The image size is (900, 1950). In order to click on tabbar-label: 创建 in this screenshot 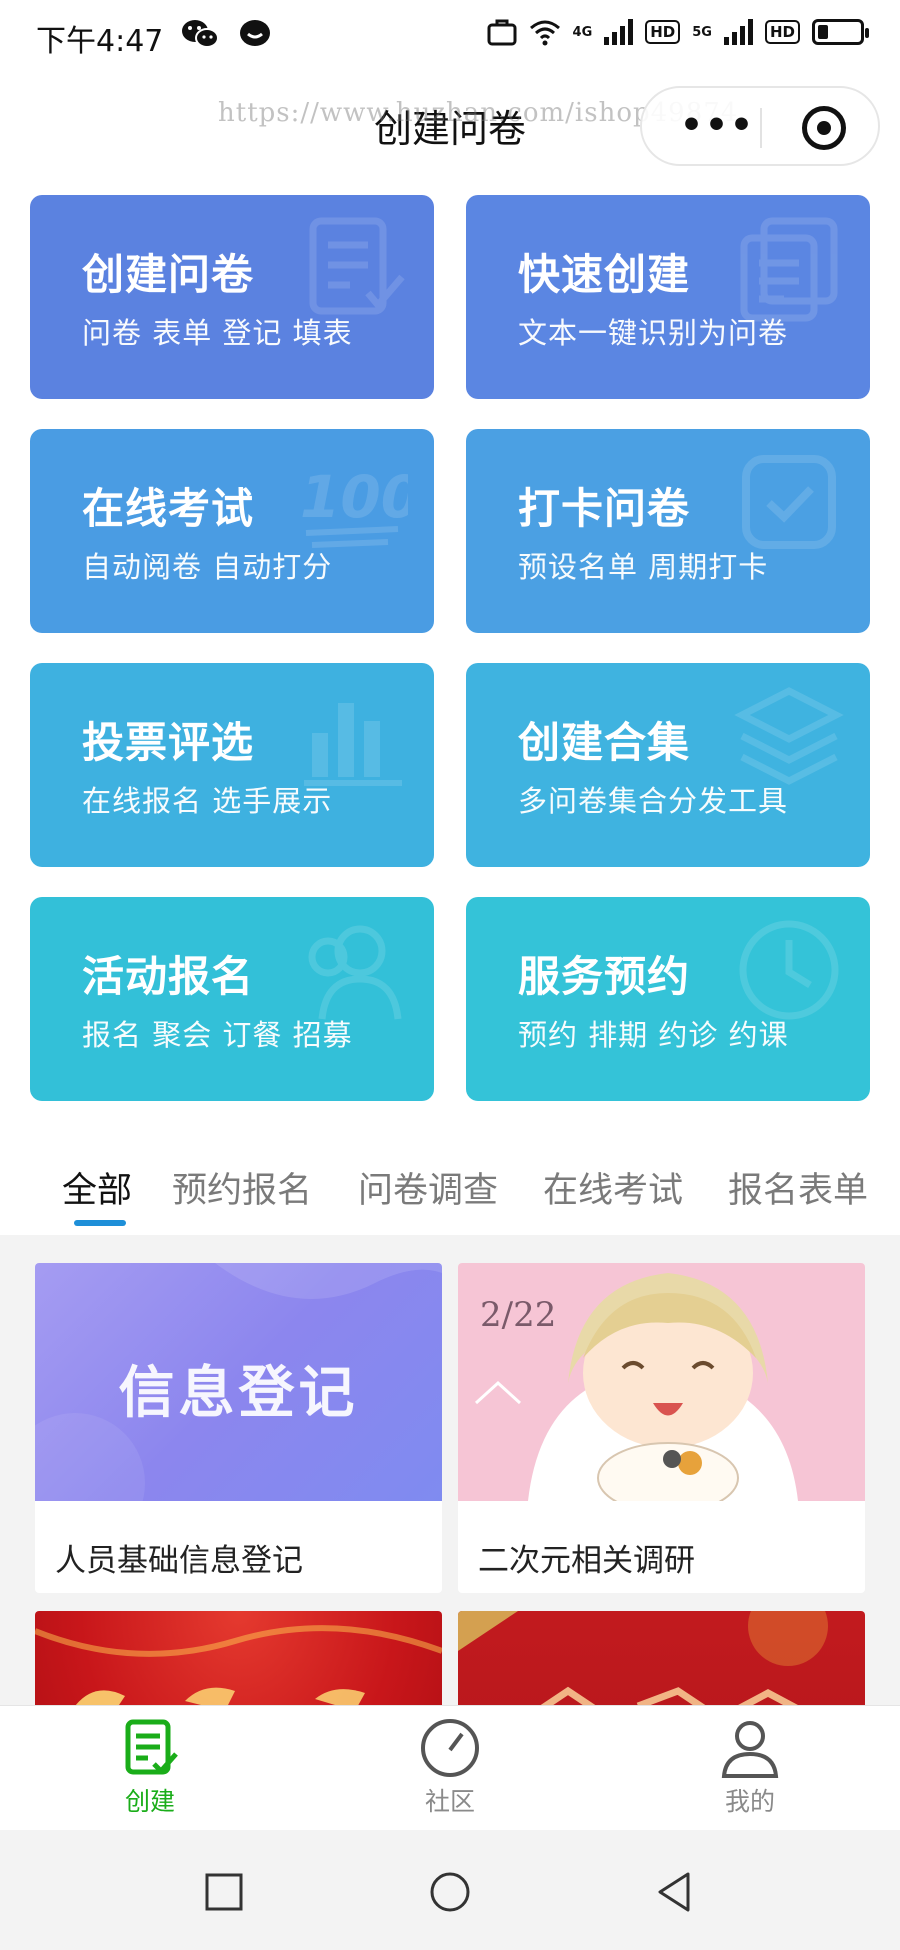, I will do `click(149, 1801)`.